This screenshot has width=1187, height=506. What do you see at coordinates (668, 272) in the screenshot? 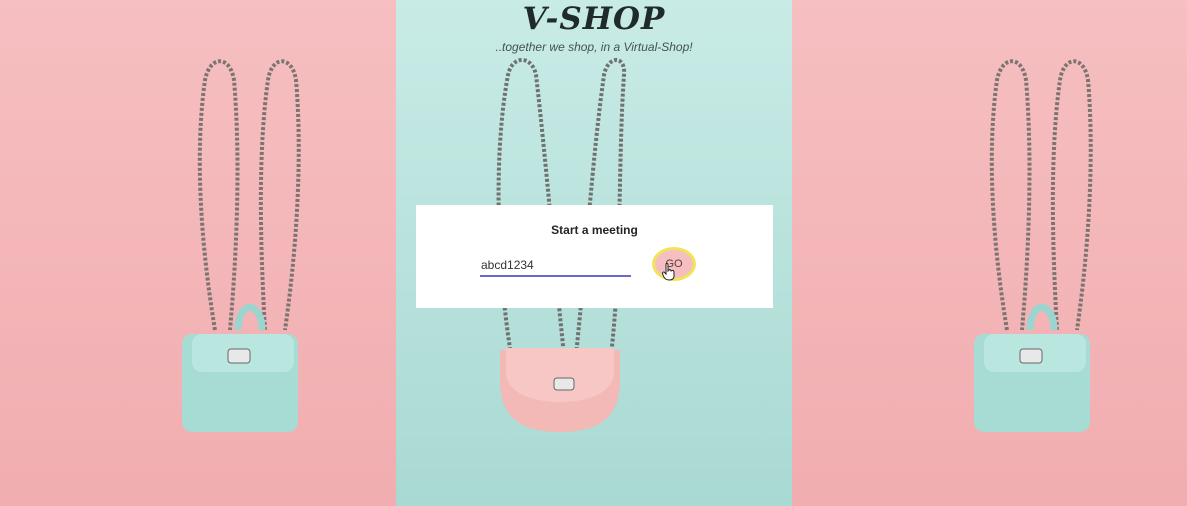
I see `hand-pointer-icon` at bounding box center [668, 272].